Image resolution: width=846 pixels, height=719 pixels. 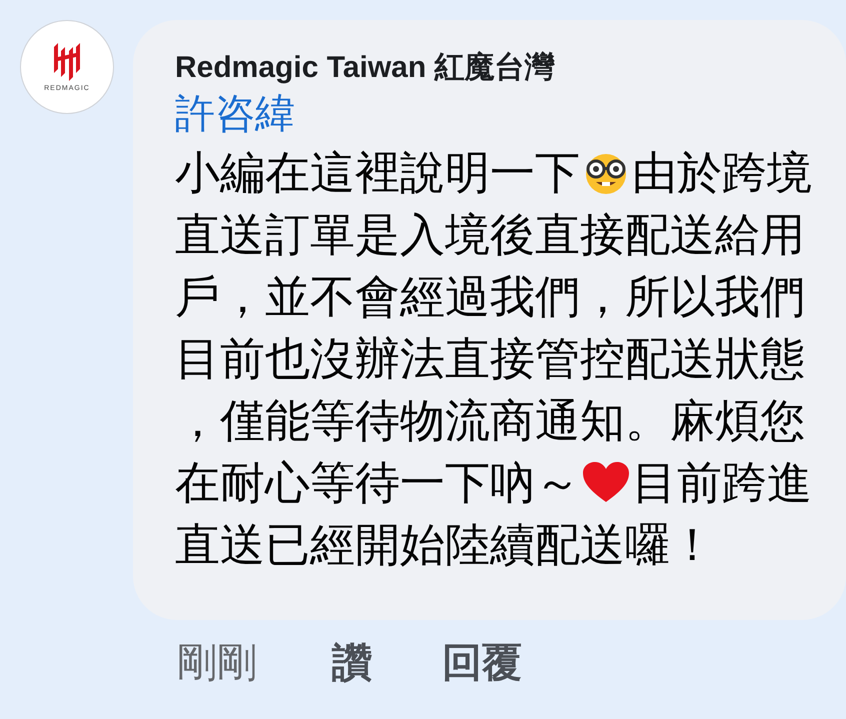 What do you see at coordinates (490, 297) in the screenshot?
I see `comment-text: 戶，並不會經過我們，所以我們` at bounding box center [490, 297].